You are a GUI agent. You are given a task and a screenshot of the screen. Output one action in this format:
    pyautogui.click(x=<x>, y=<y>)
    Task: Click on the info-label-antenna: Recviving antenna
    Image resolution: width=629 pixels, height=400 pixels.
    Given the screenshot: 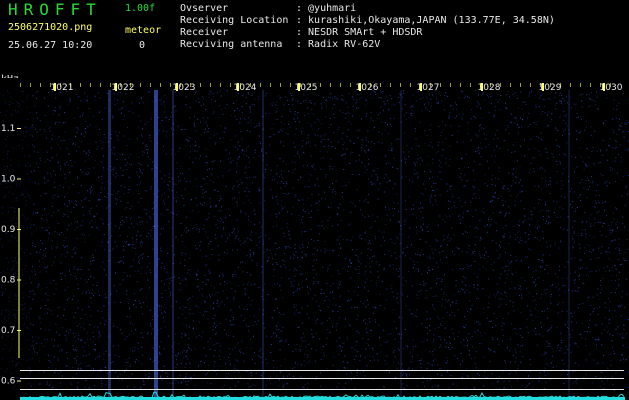 What is the action you would take?
    pyautogui.click(x=231, y=44)
    